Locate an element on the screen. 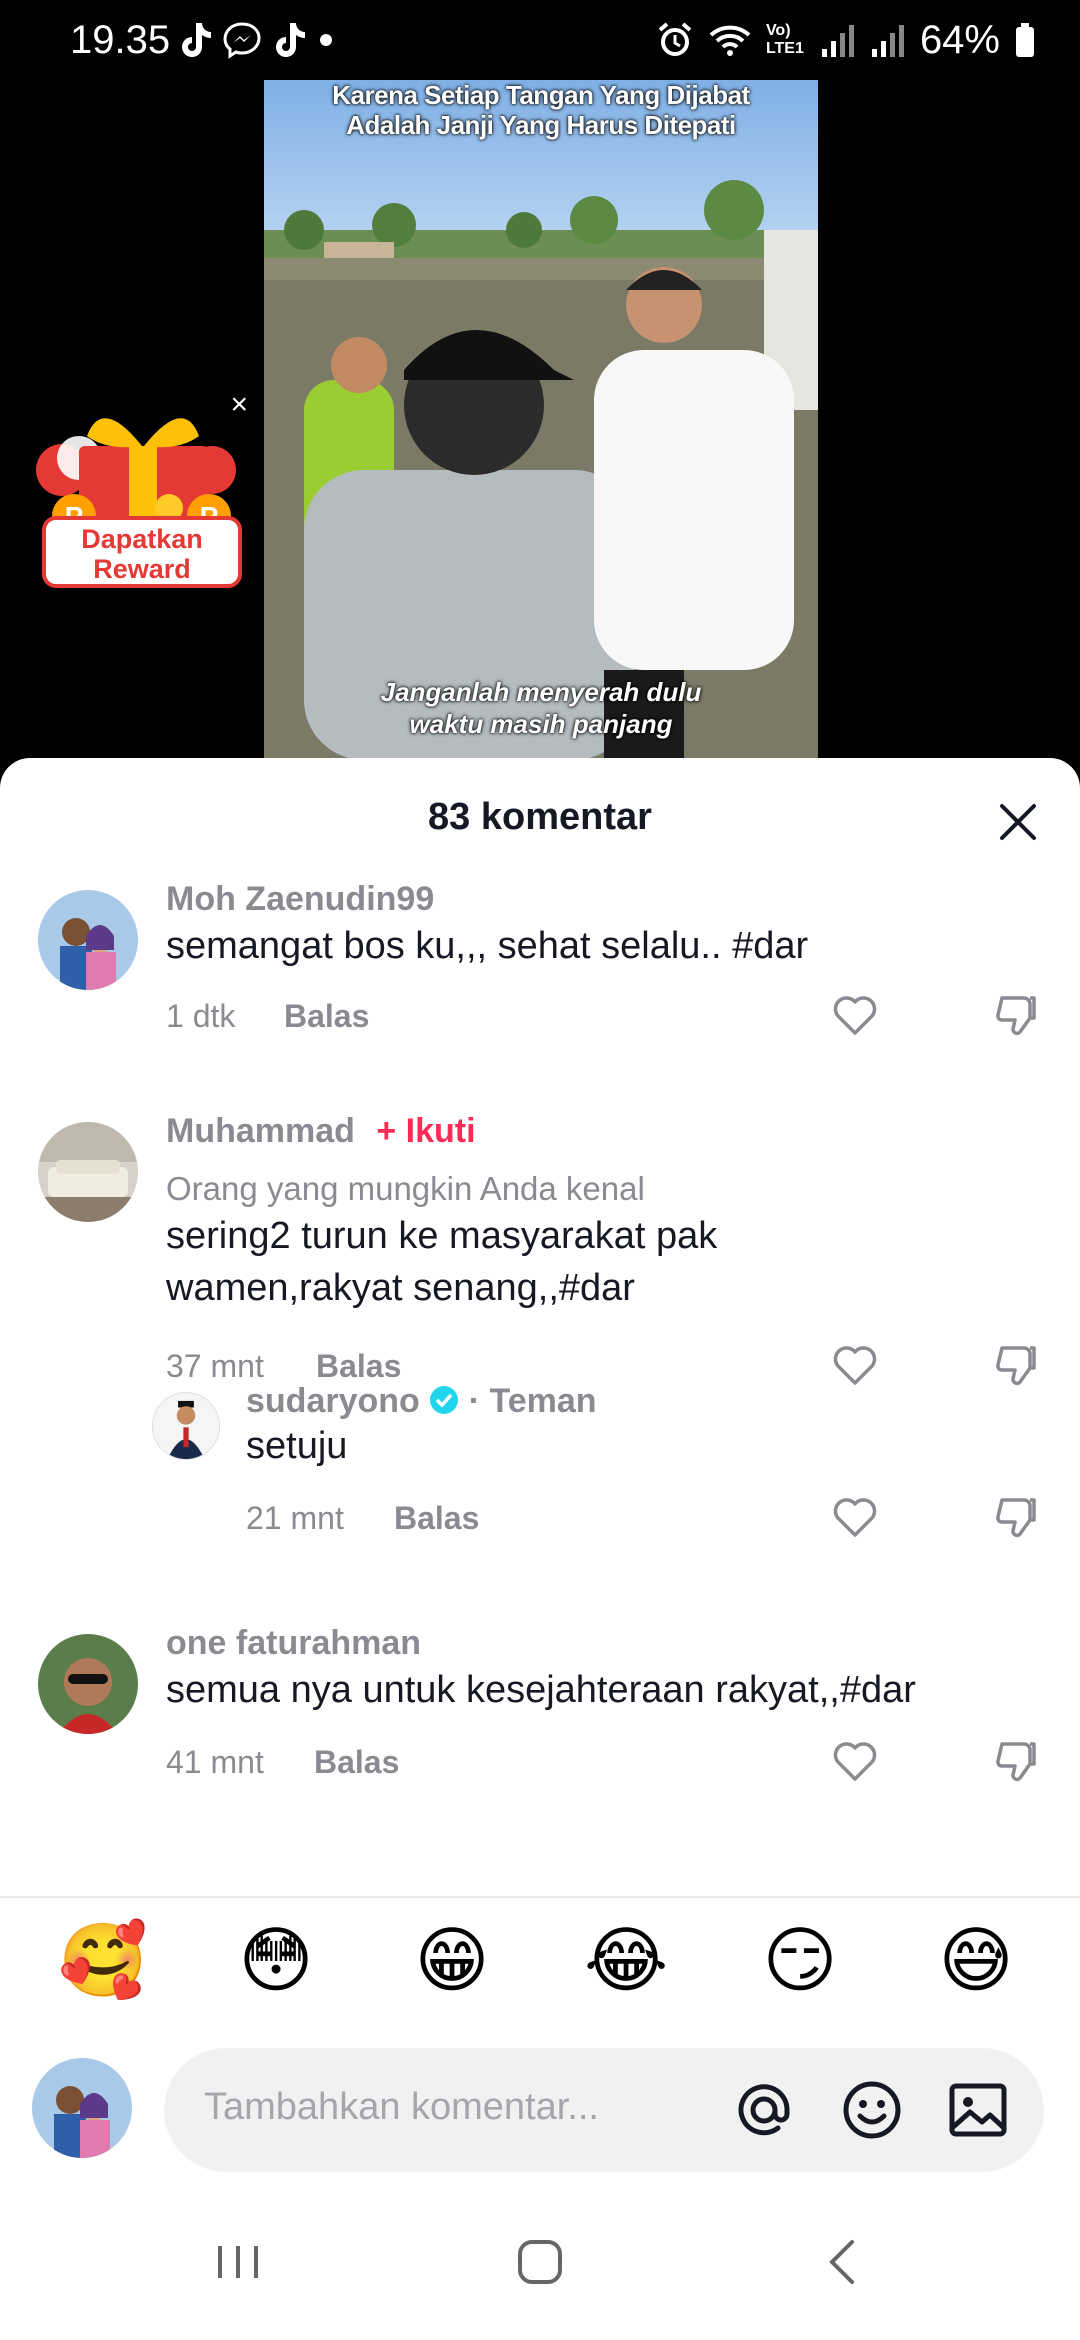  wifi-icon is located at coordinates (730, 40).